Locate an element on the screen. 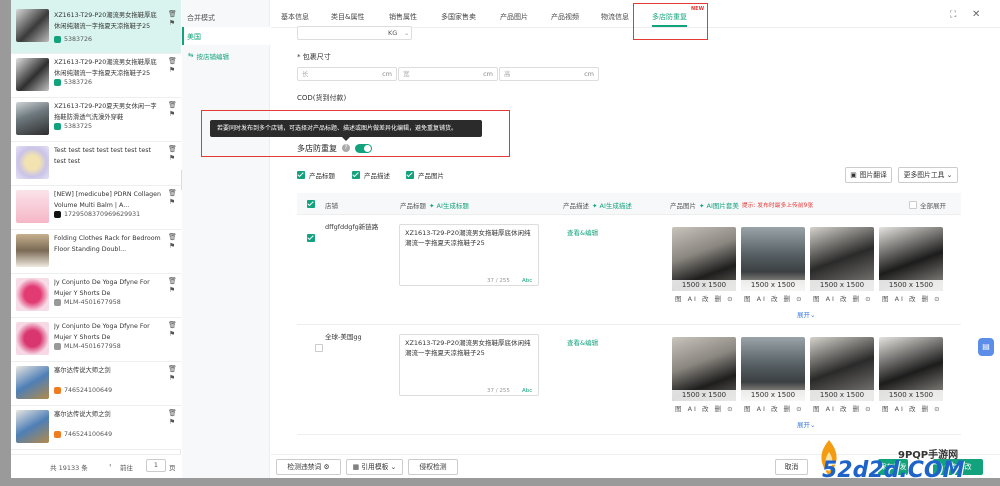  float-side-icon: ▤ is located at coordinates (986, 347).